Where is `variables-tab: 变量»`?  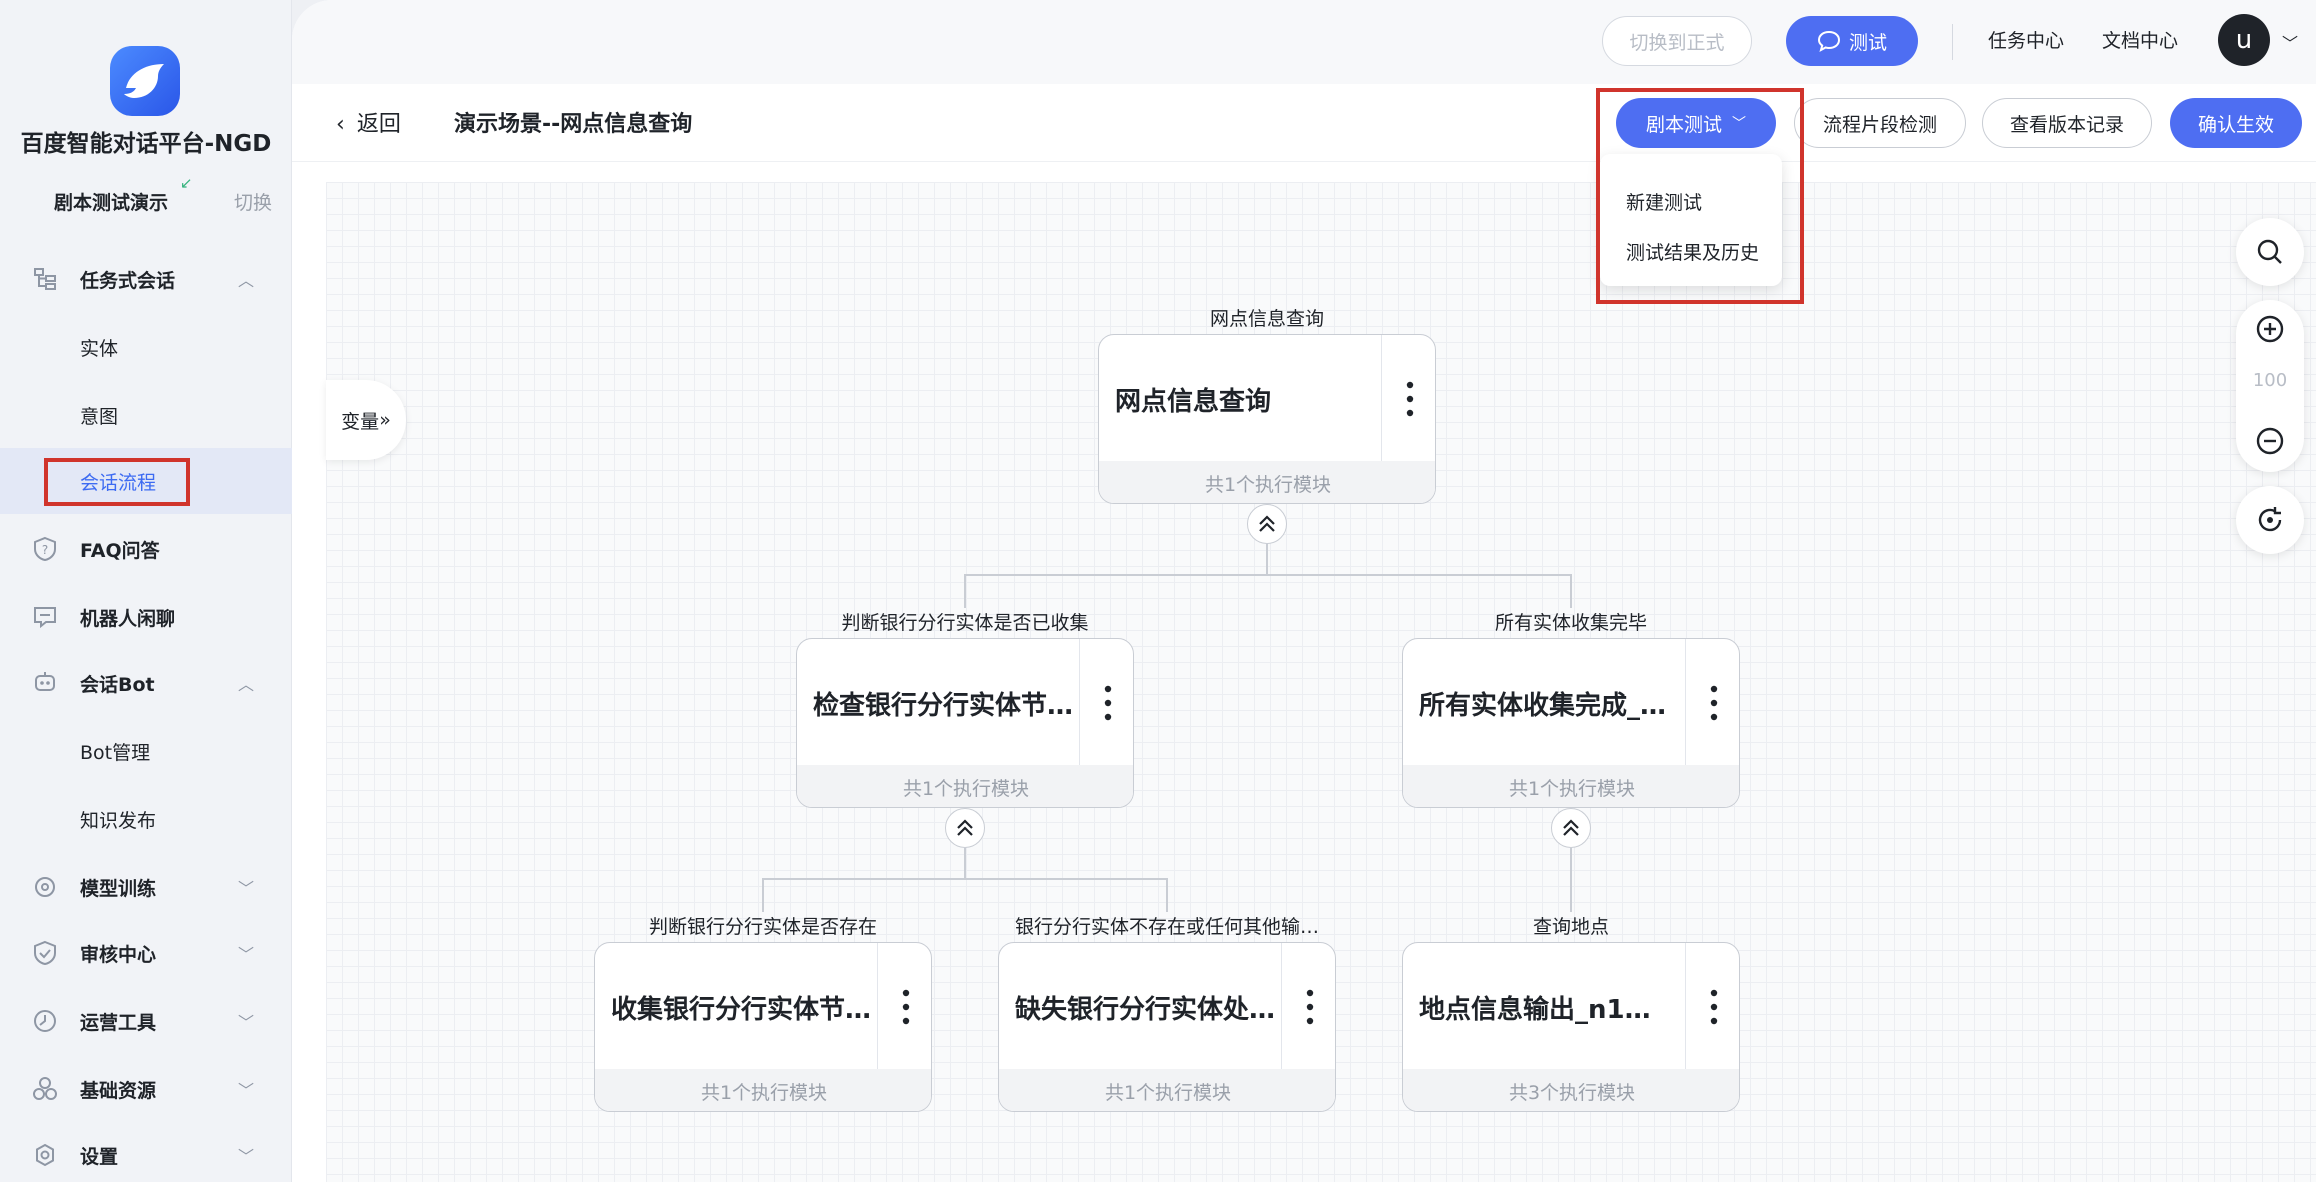
variables-tab: 变量» is located at coordinates (366, 420).